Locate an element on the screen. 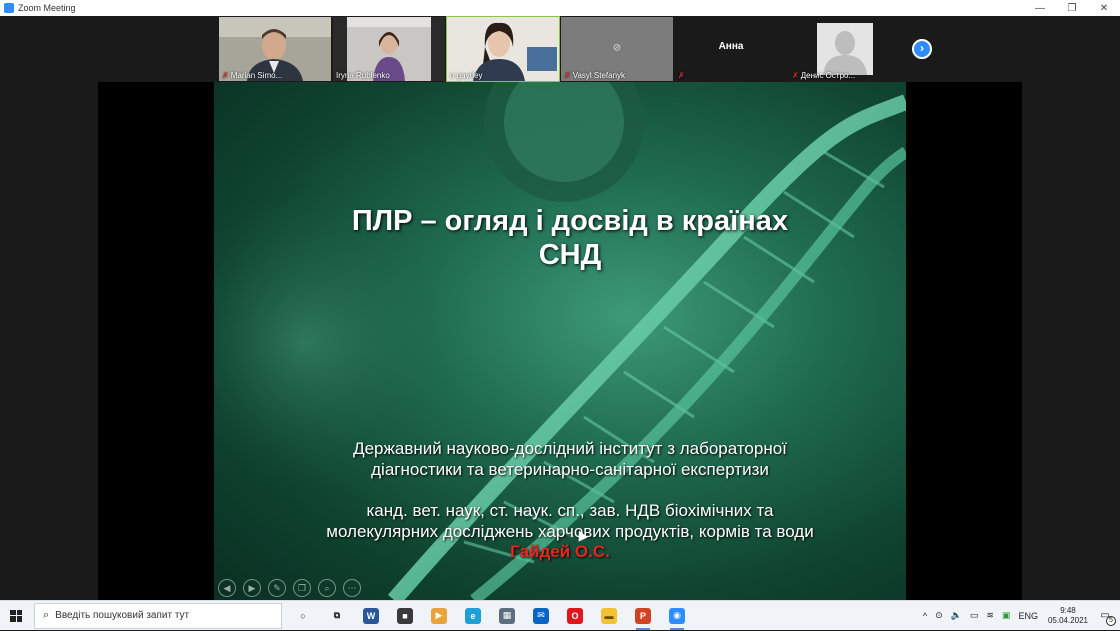 The image size is (1120, 631). zoom-slide-button: ⌕ is located at coordinates (327, 588).